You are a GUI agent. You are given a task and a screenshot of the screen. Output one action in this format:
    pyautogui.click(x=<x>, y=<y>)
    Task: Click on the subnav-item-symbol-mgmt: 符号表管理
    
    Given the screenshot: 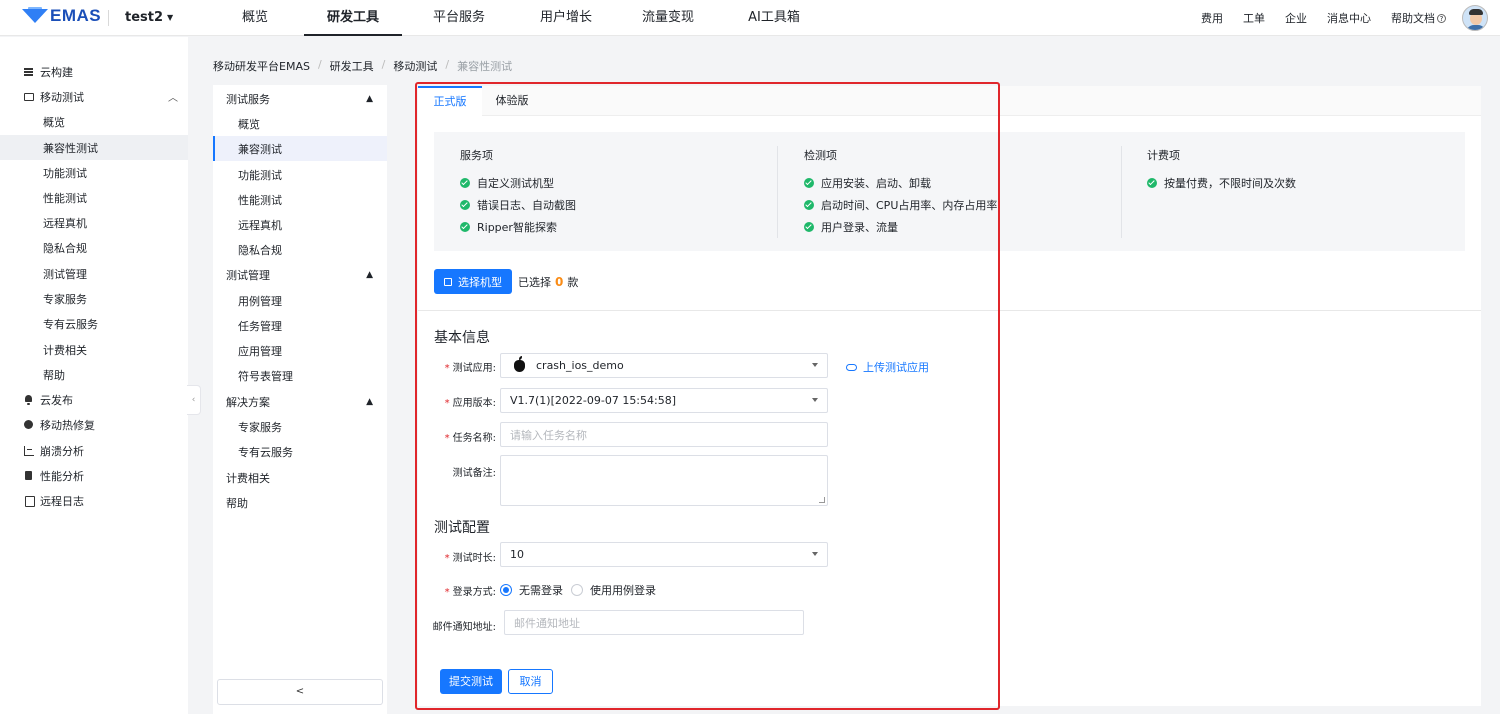 What is the action you would take?
    pyautogui.click(x=300, y=375)
    